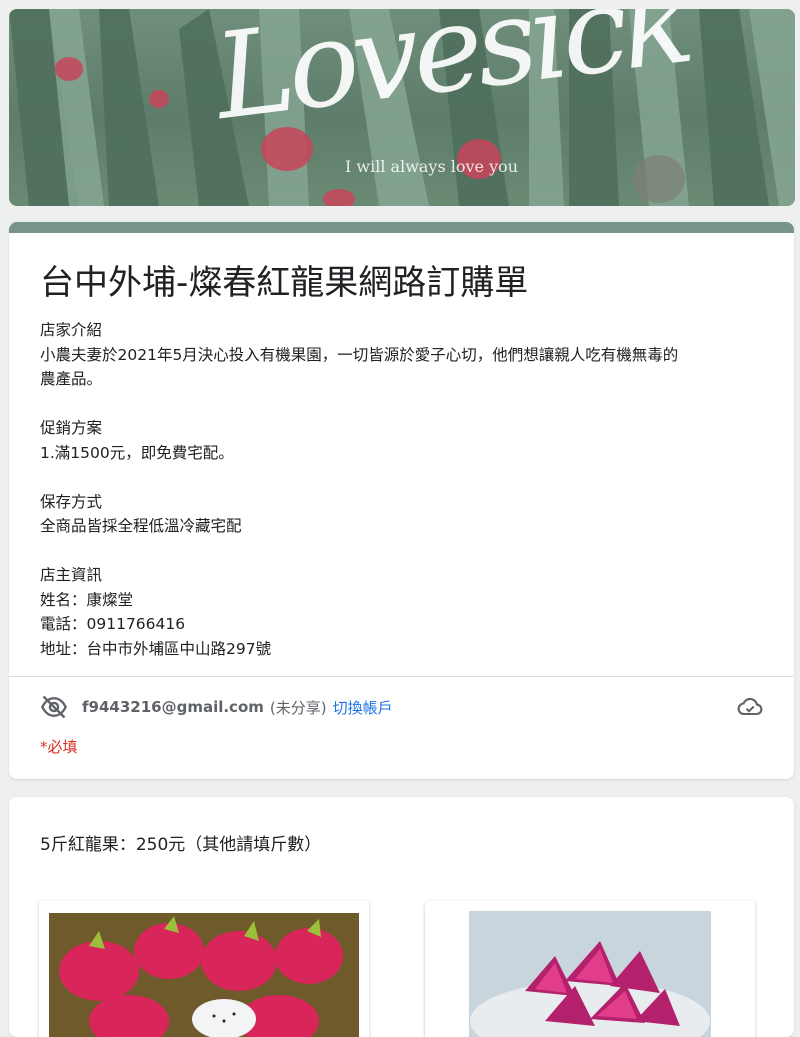  I want to click on description-line: 電話：0911766416, so click(113, 624).